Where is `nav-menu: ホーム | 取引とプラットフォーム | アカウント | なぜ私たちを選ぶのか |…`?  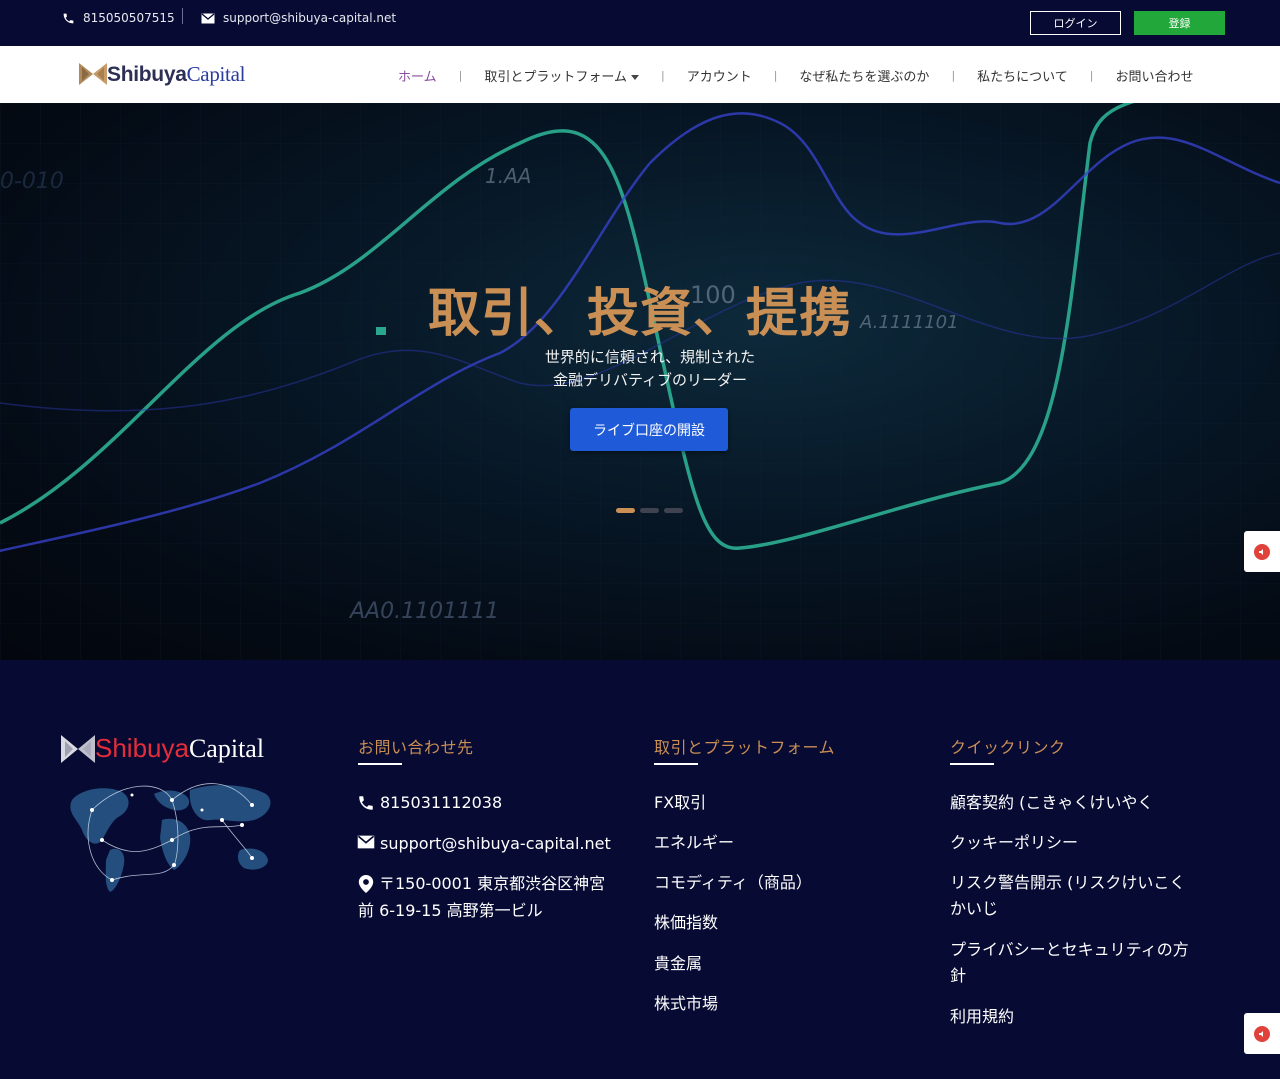
nav-menu: ホーム | 取引とプラットフォーム | アカウント | なぜ私たちを選ぶのか |… is located at coordinates (796, 75).